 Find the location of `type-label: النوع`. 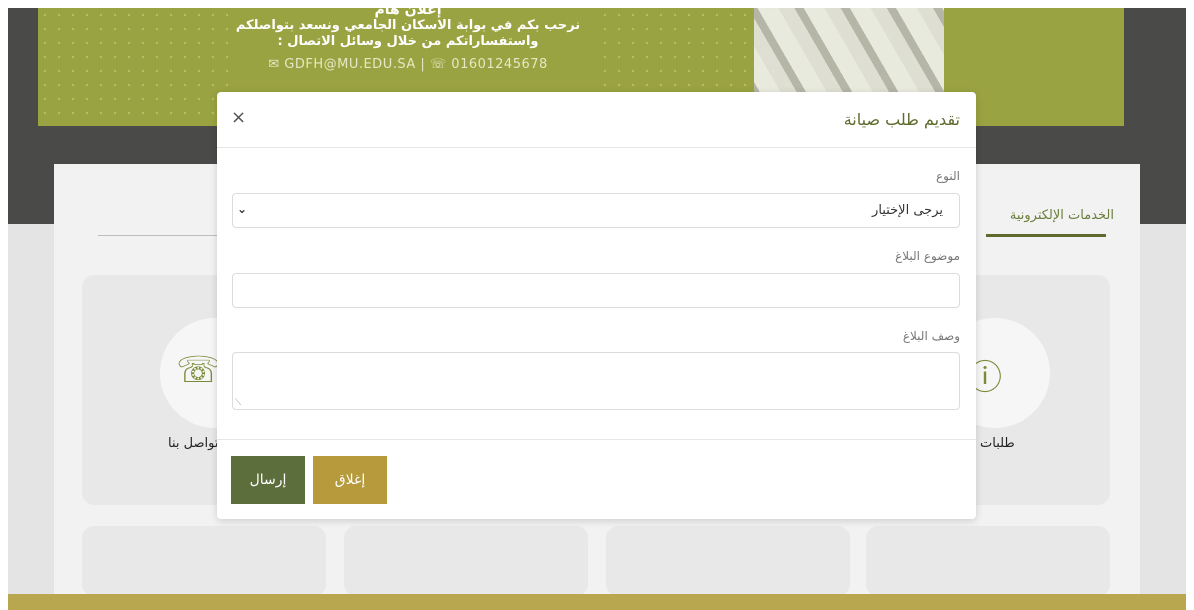

type-label: النوع is located at coordinates (948, 176).